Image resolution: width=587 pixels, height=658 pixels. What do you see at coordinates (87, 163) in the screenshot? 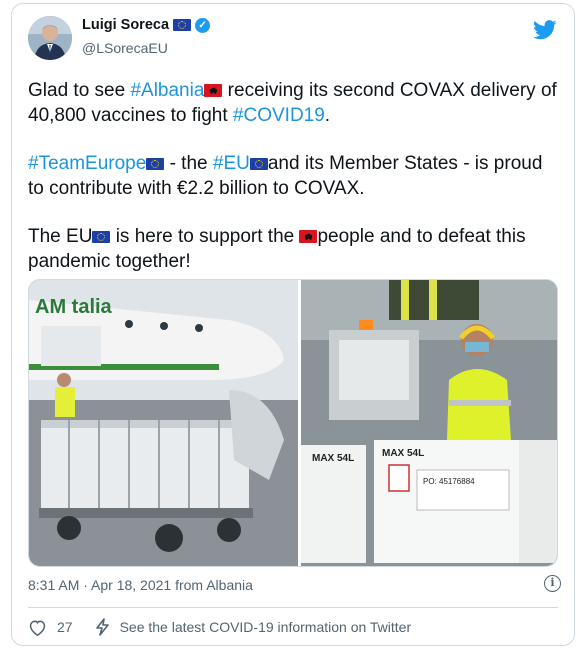
I see `hashtag-teameurope-link: #TeamEurope` at bounding box center [87, 163].